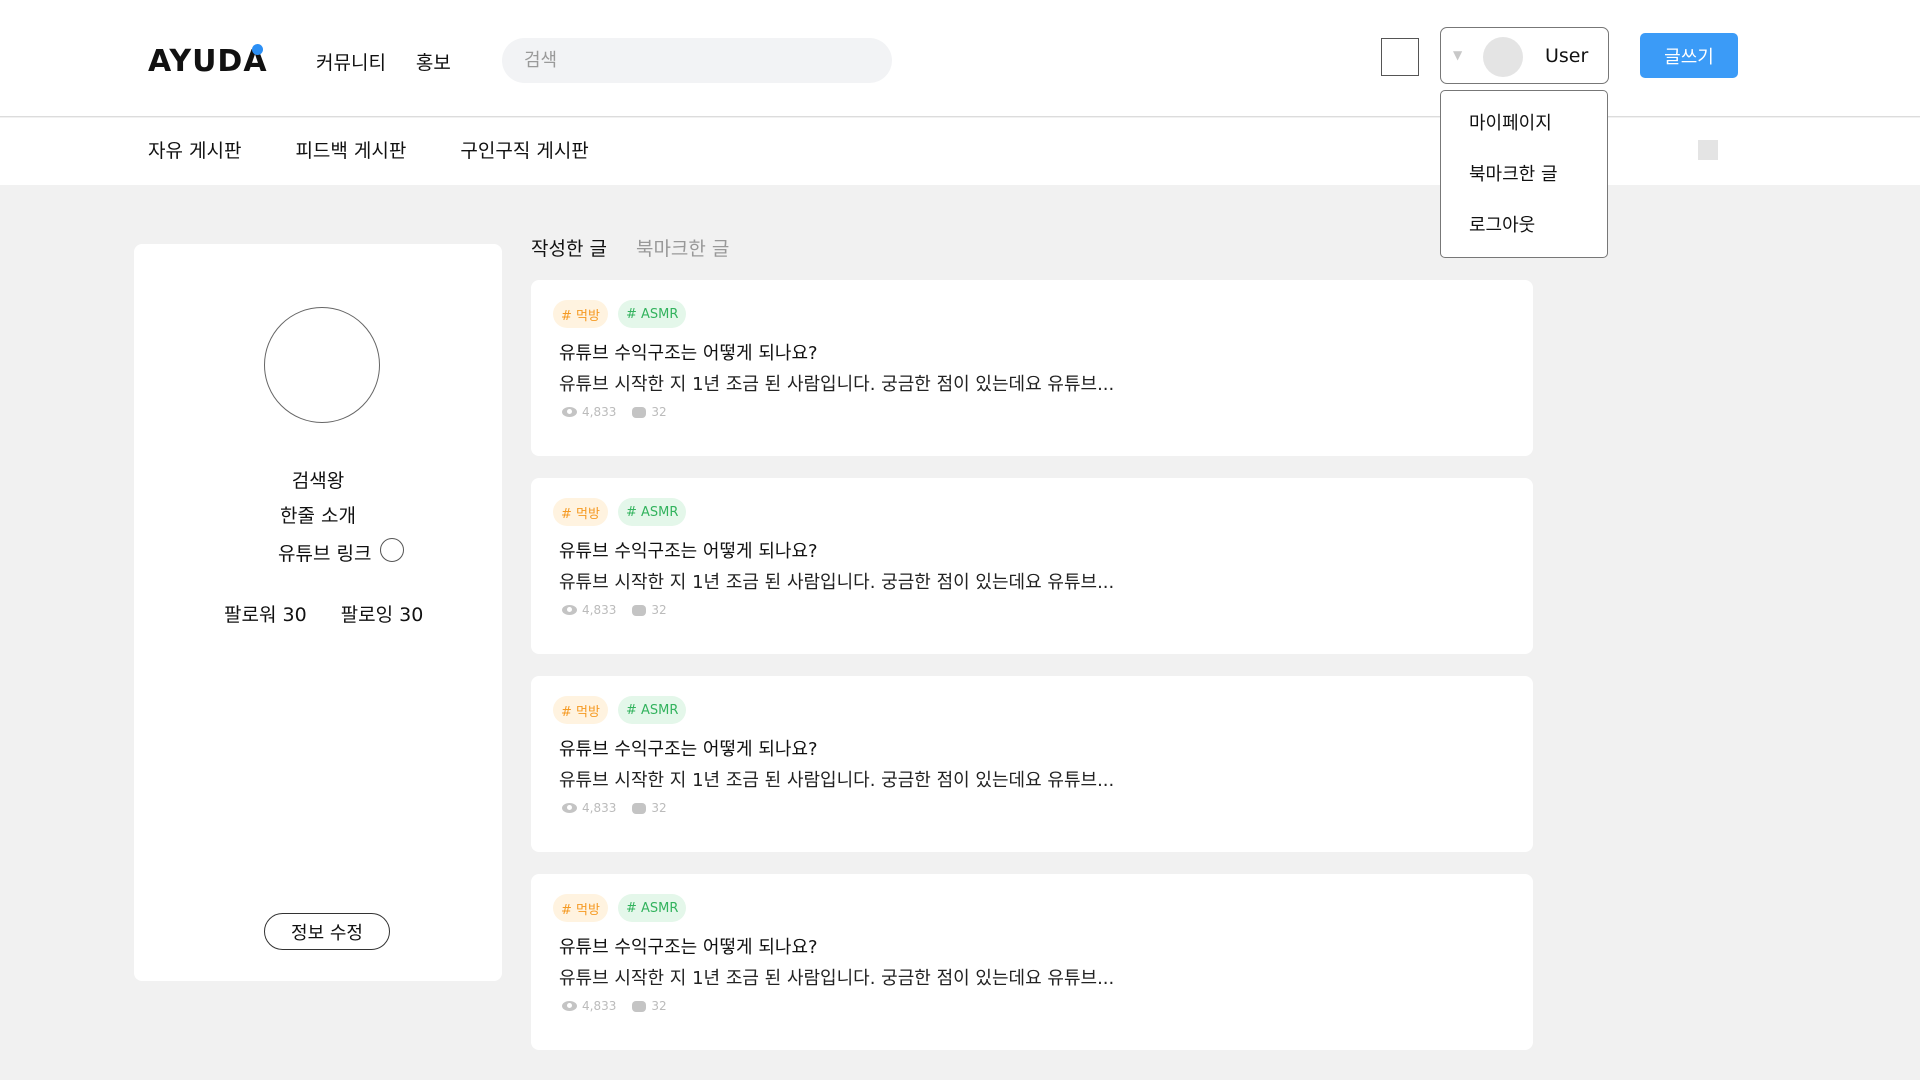  Describe the element at coordinates (322, 365) in the screenshot. I see `profile-avatar` at that location.